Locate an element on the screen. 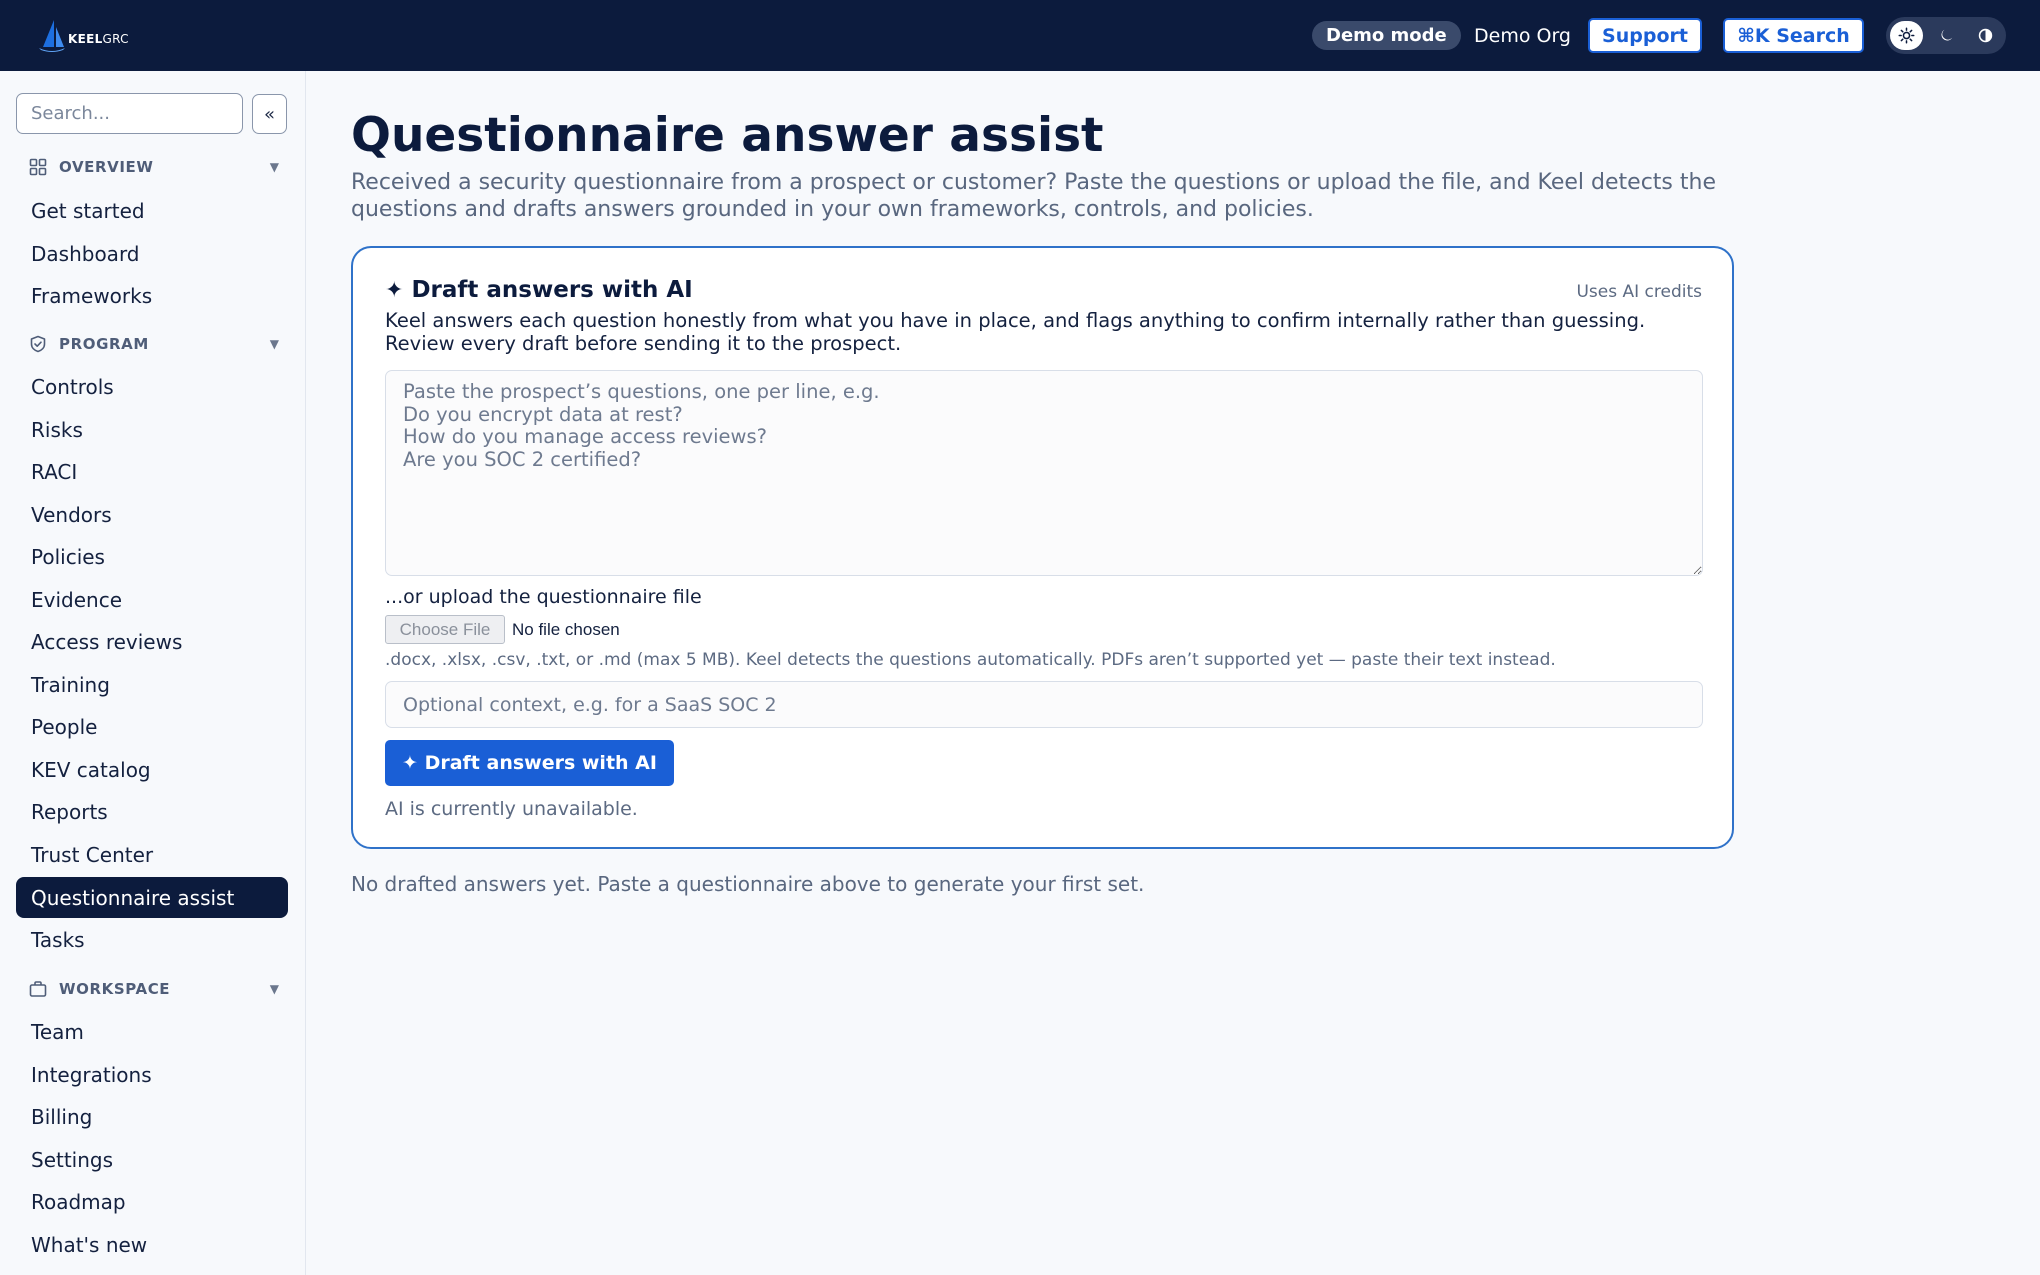 This screenshot has height=1275, width=2040. theme-light-button is located at coordinates (1906, 35).